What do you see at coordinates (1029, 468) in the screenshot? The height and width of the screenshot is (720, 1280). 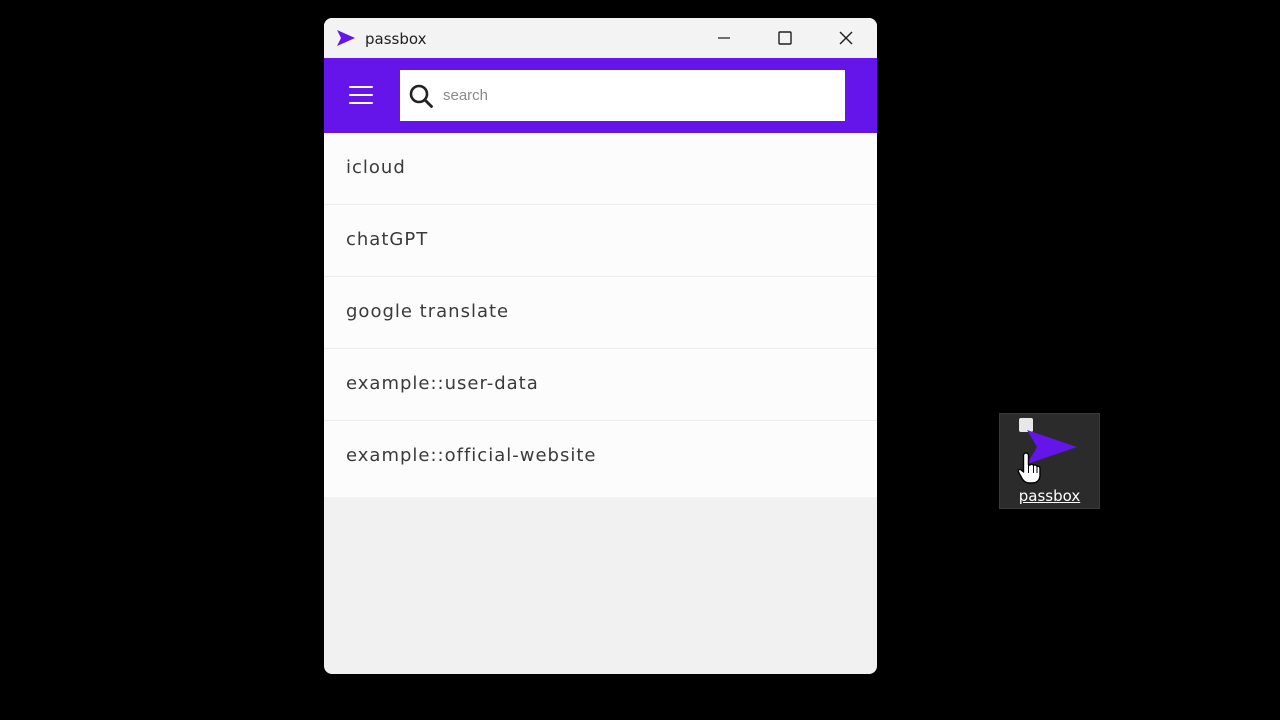 I see `hand-cursor-icon` at bounding box center [1029, 468].